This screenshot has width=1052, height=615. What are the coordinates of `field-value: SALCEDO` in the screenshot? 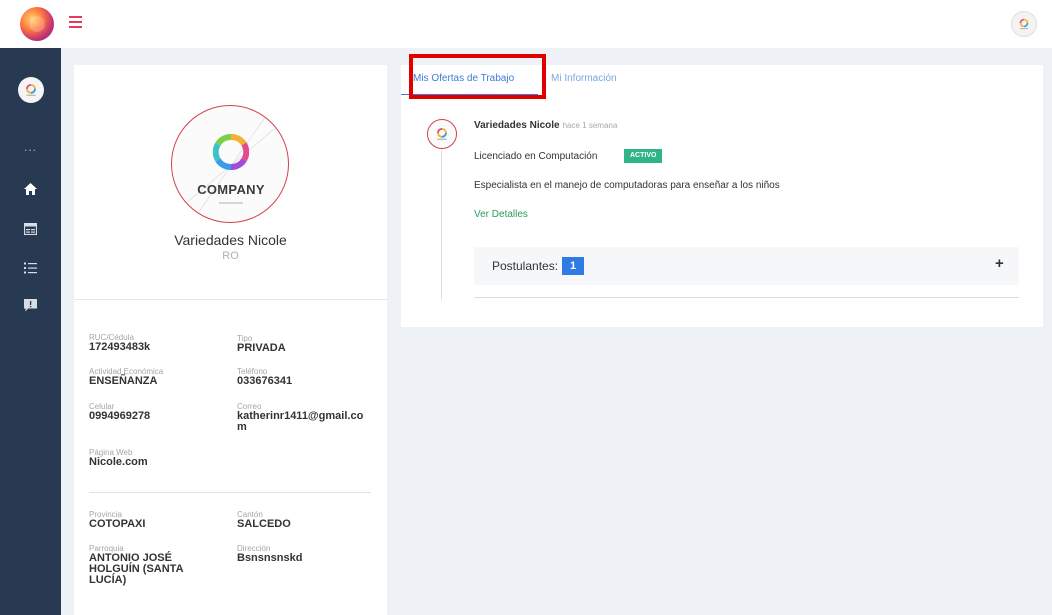 It's located at (264, 524).